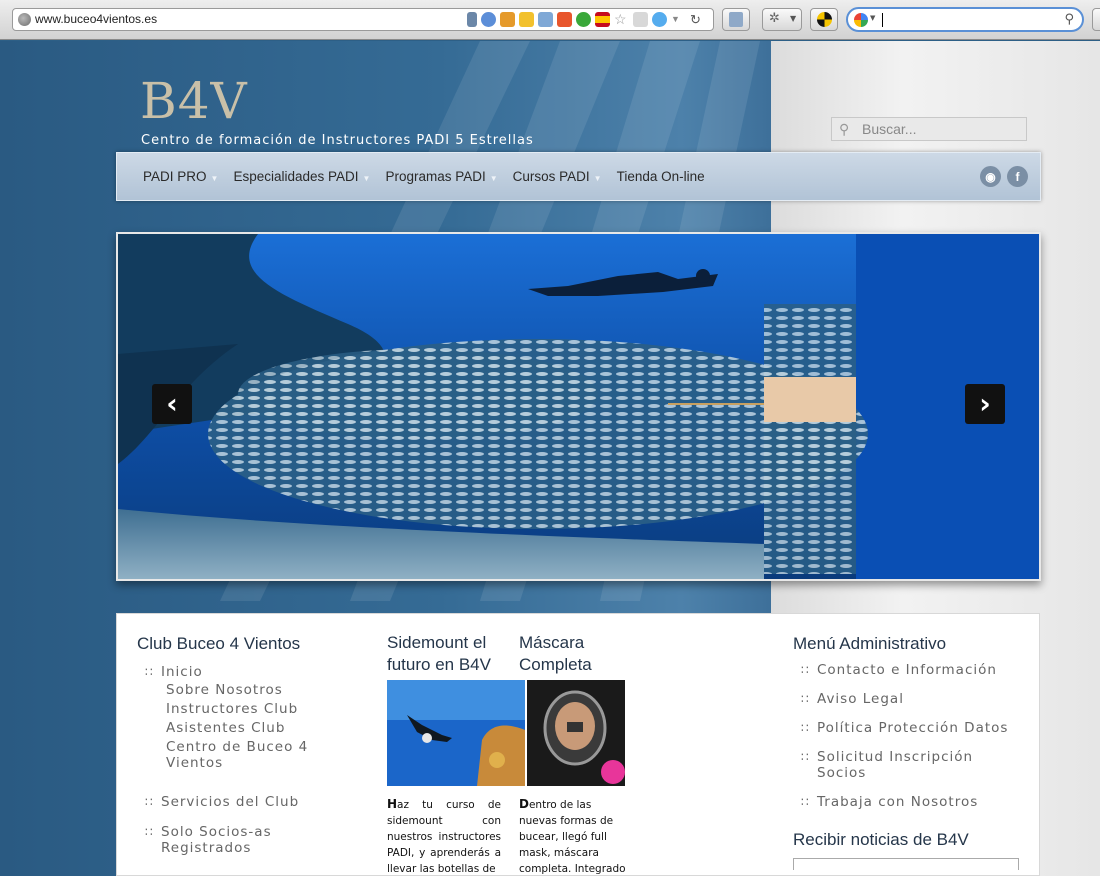 Image resolution: width=1100 pixels, height=876 pixels. Describe the element at coordinates (392, 804) in the screenshot. I see `drop-letter: H` at that location.